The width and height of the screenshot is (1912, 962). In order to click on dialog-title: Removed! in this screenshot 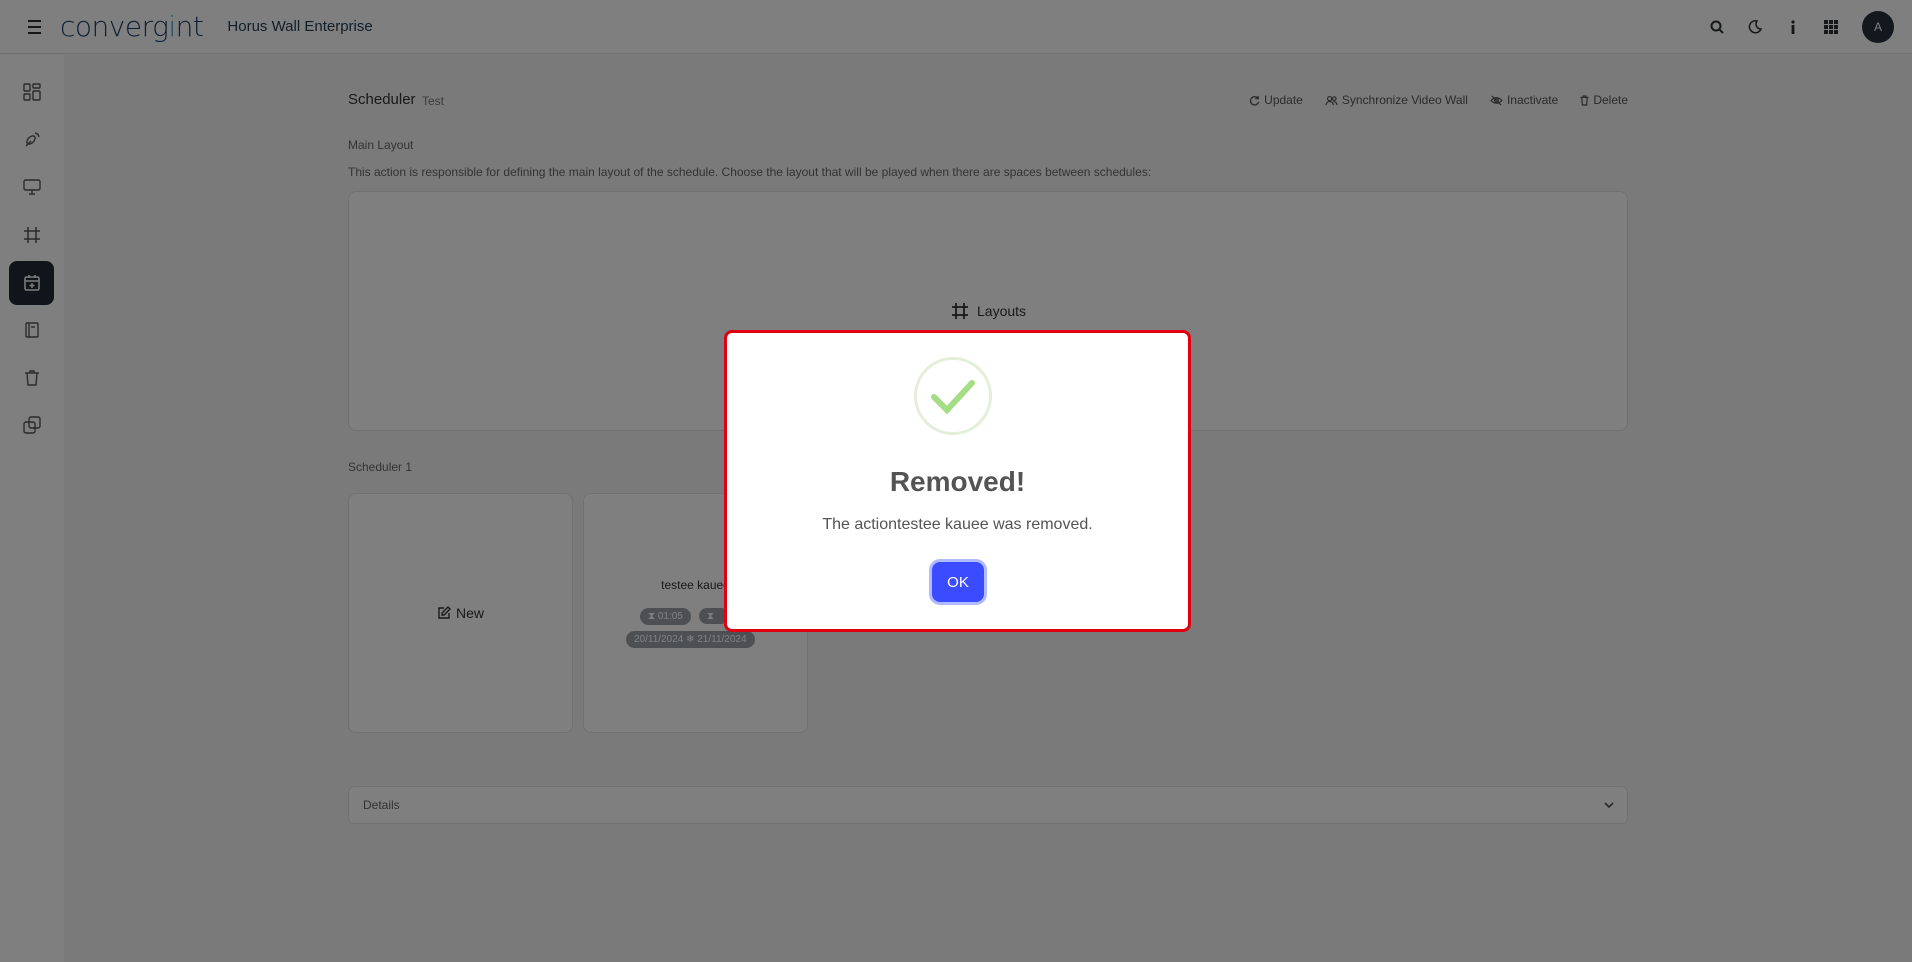, I will do `click(957, 481)`.